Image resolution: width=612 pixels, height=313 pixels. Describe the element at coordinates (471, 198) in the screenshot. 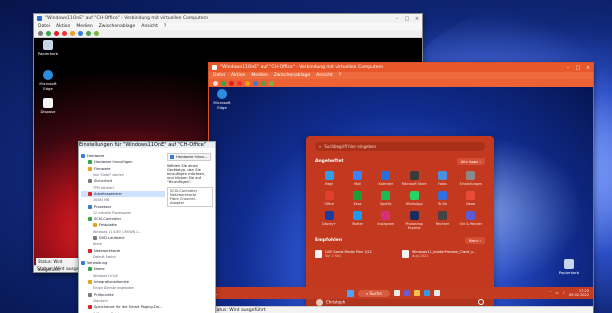

I see `pinned-app-11: News` at that location.